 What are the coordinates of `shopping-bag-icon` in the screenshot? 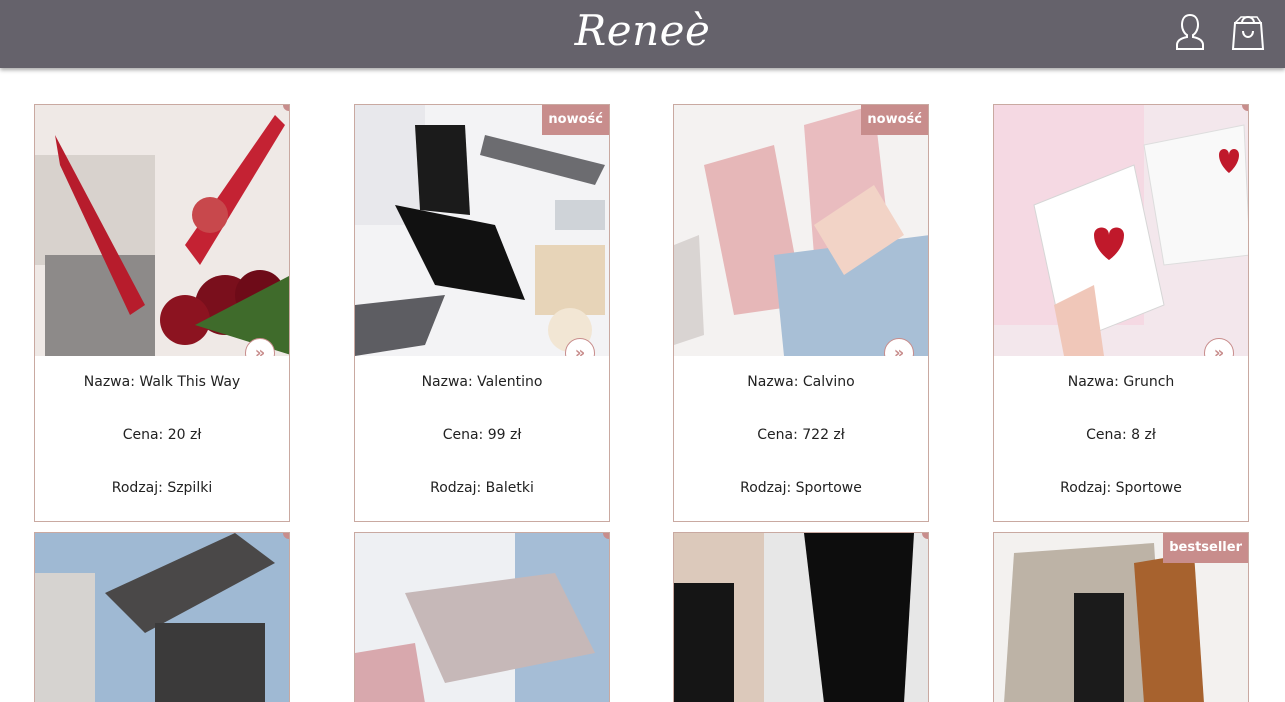 It's located at (1248, 31).